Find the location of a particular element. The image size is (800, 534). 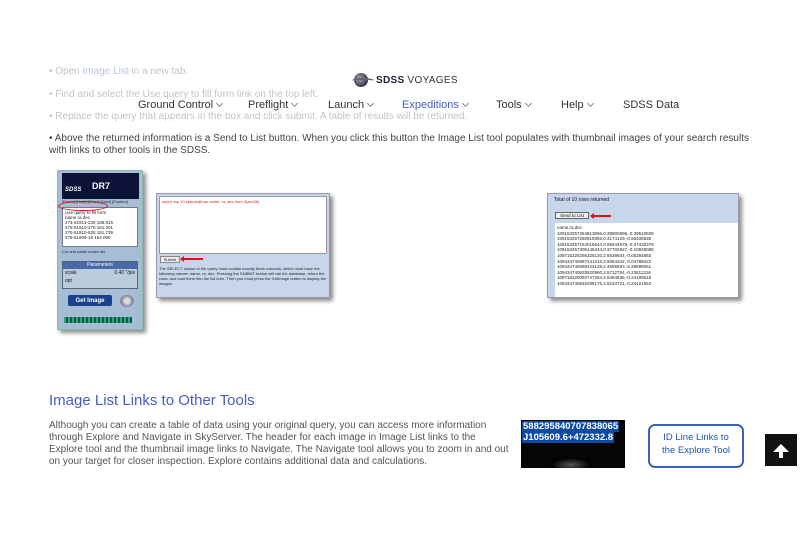

results-title: Total of 10 rows returned is located at coordinates (582, 200).